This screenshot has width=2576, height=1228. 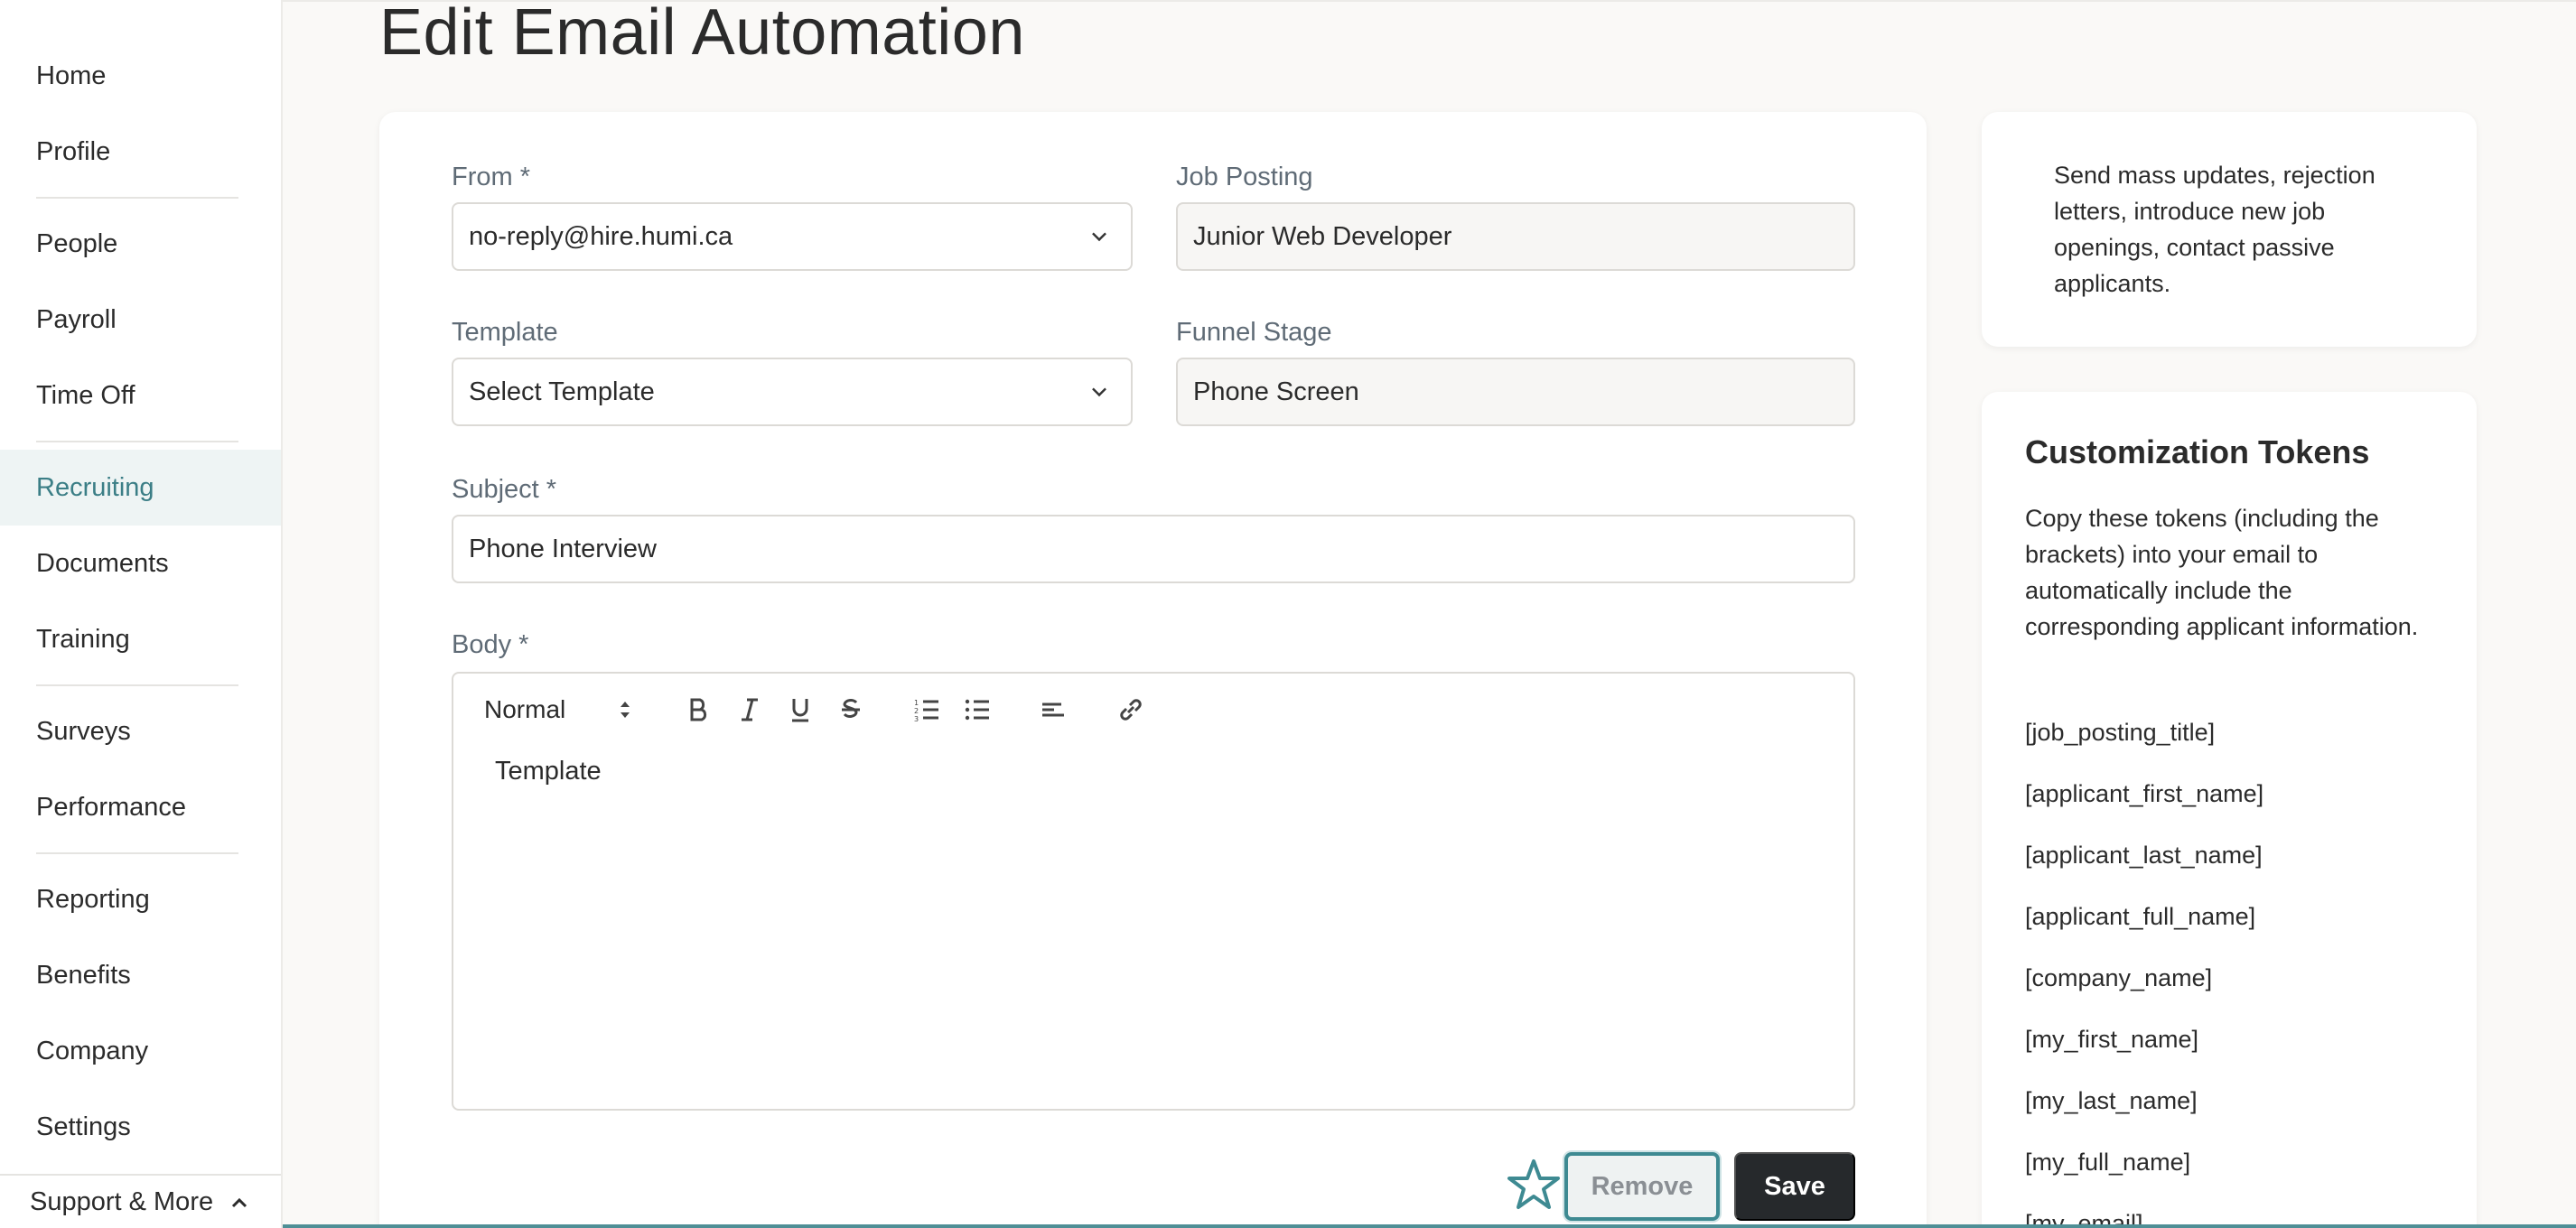 I want to click on support-more-toggle: Support & More, so click(x=140, y=1201).